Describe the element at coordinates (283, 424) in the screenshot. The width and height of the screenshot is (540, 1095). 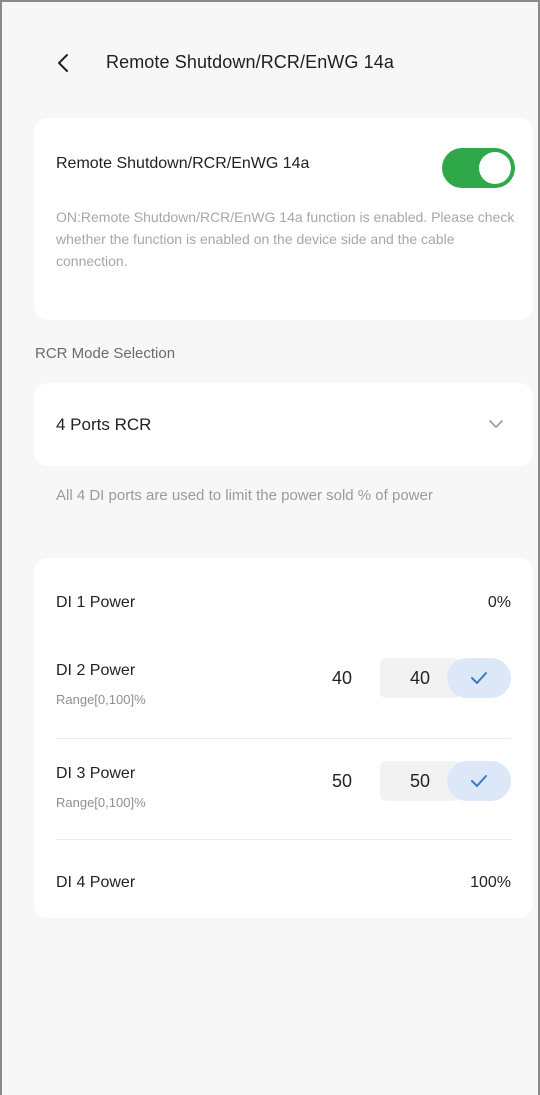
I see `rcr-mode-dropdown: 4 Ports RCR` at that location.